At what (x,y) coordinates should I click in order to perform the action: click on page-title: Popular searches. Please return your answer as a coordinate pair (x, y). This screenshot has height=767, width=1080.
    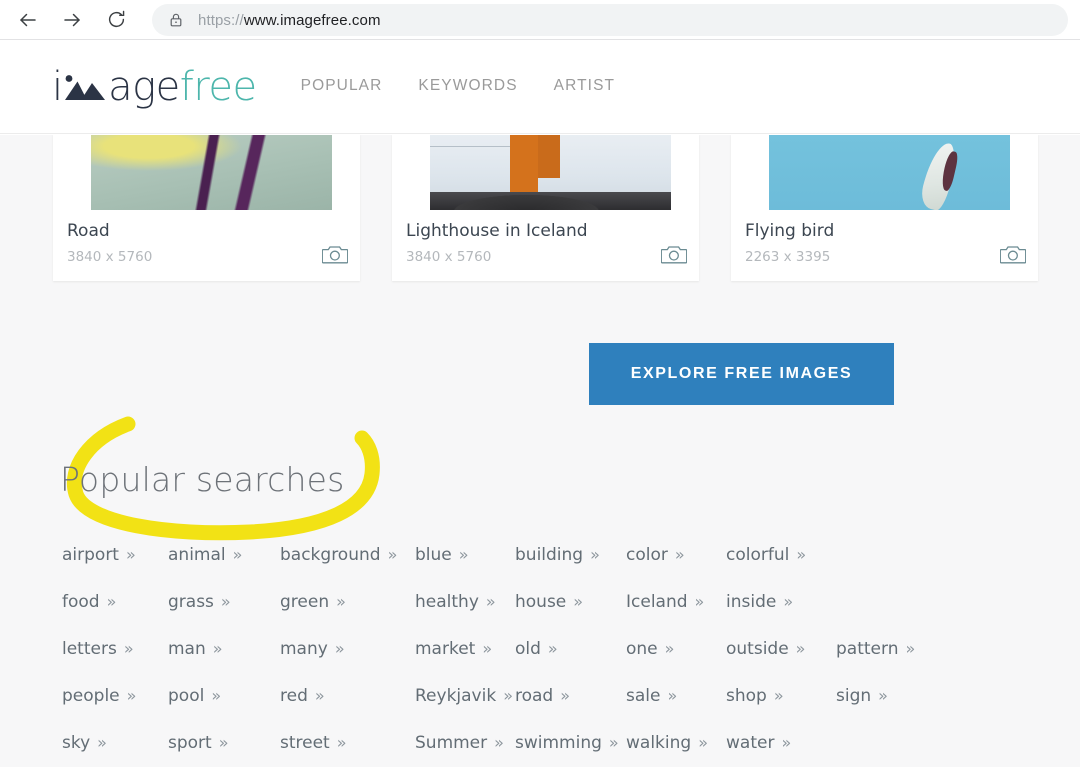
    Looking at the image, I should click on (202, 479).